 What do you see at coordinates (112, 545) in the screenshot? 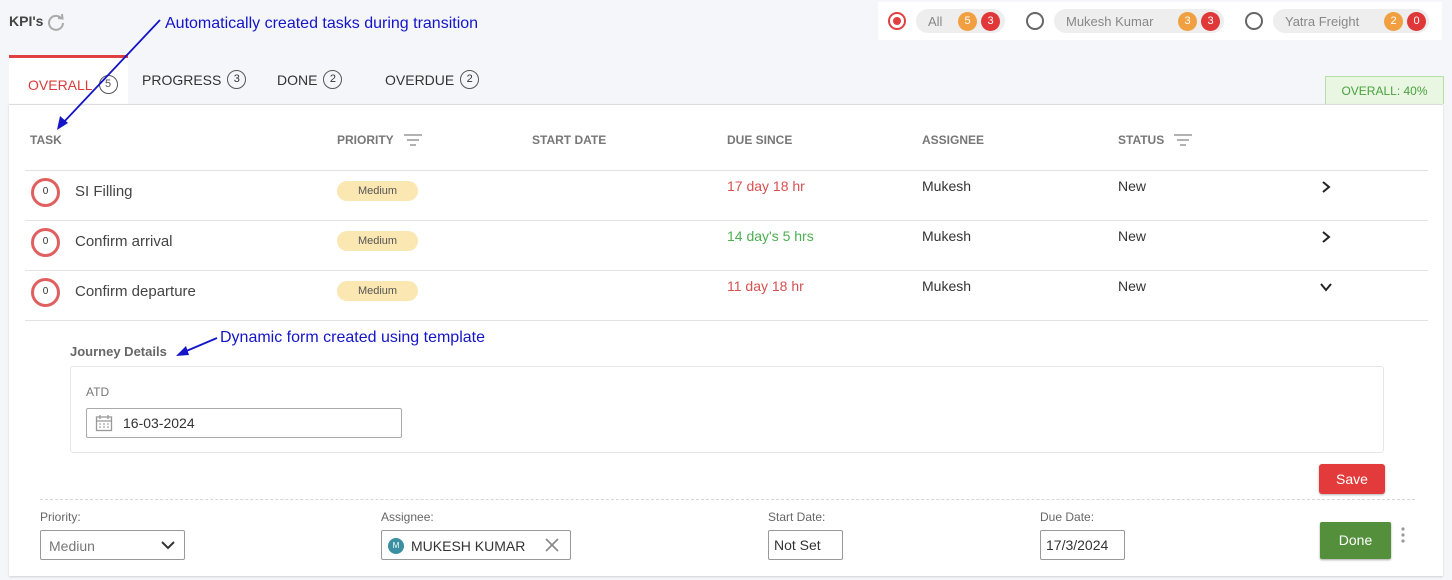
I see `priority-select: Mediun` at bounding box center [112, 545].